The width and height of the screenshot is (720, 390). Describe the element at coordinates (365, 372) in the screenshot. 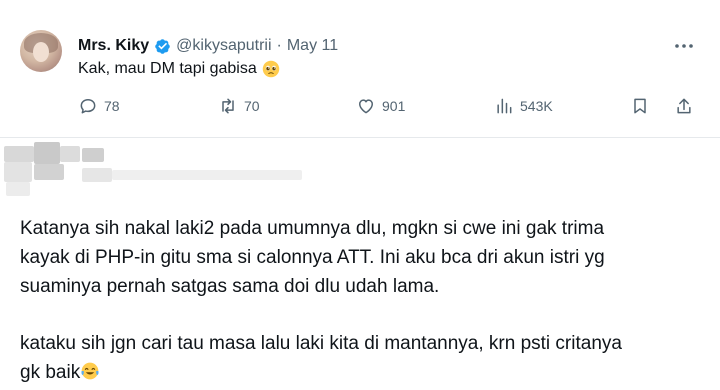

I see `reply-line-last: gk baik` at that location.